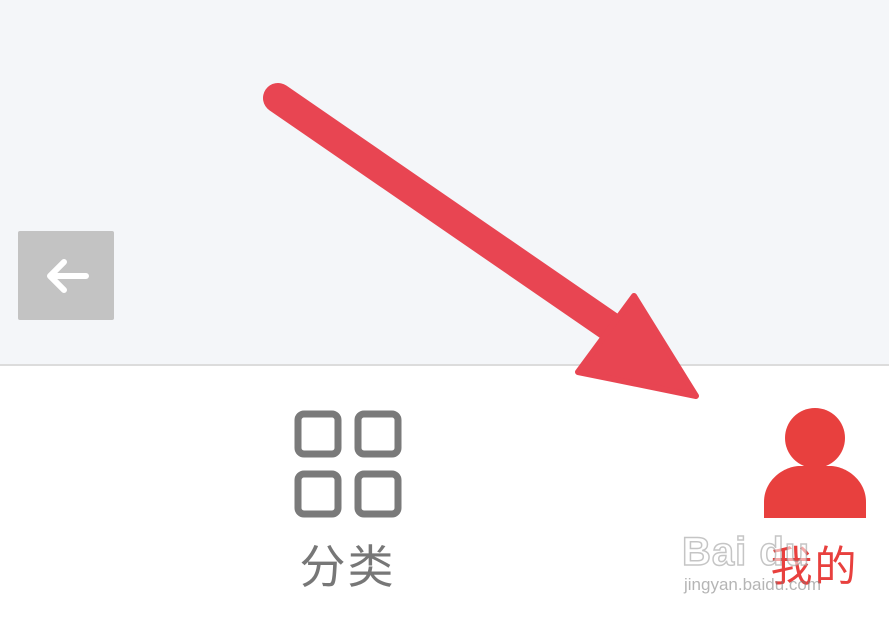 The image size is (889, 617). I want to click on tab-category: 分类, so click(347, 486).